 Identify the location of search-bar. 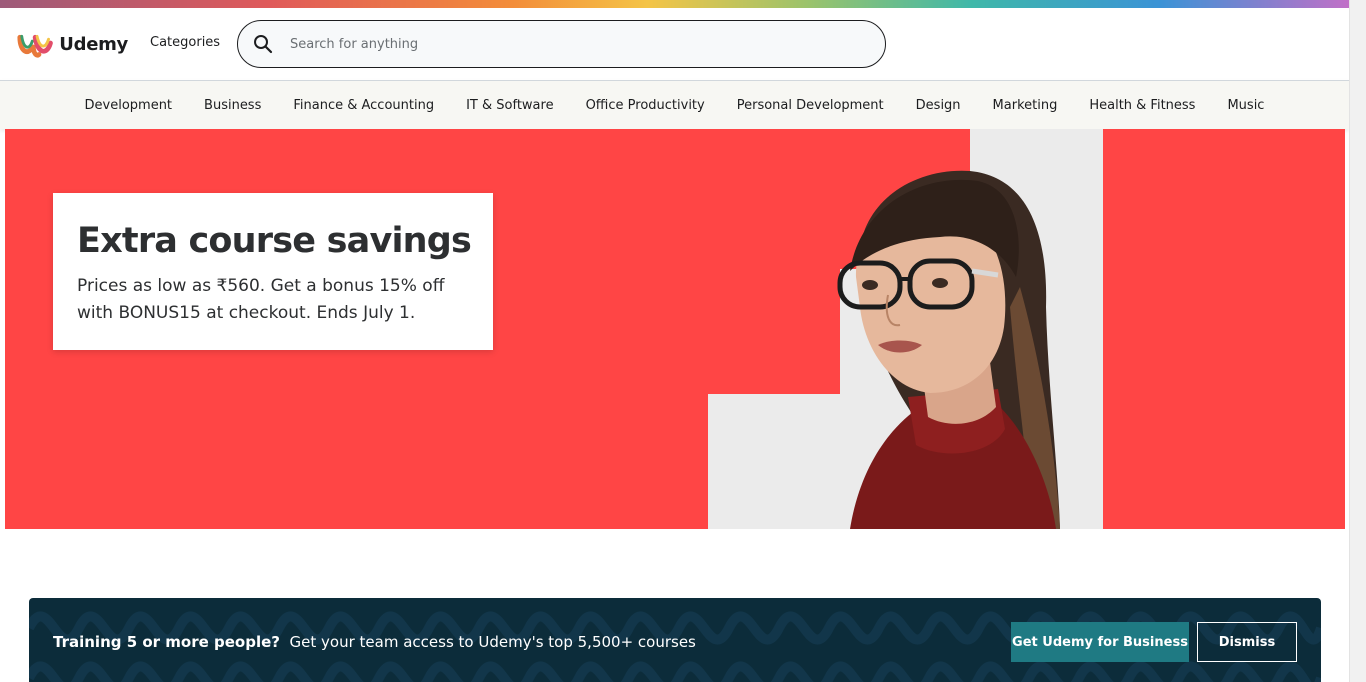
(561, 44).